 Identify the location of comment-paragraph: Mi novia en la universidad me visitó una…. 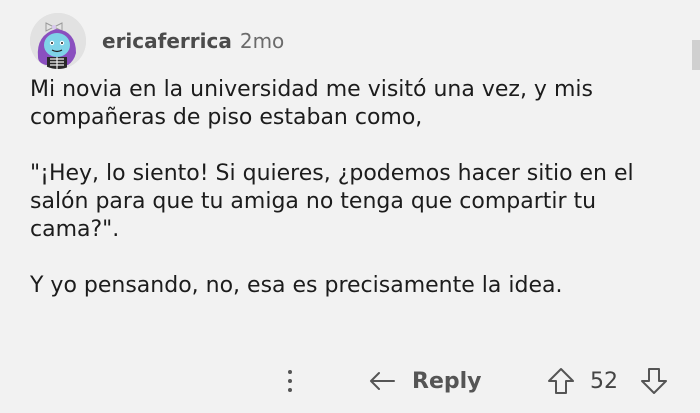
(311, 103).